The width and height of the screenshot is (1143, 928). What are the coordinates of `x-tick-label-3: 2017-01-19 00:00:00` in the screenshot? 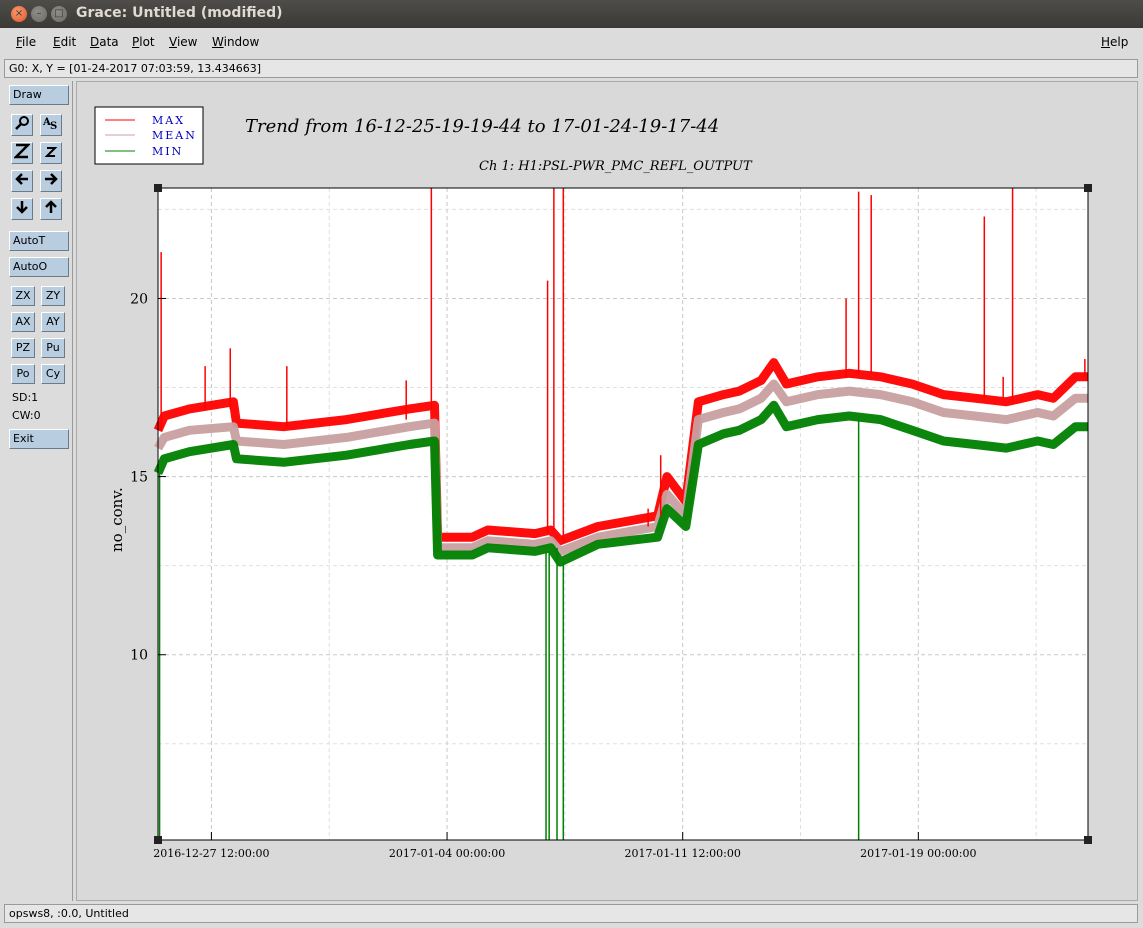 It's located at (918, 853).